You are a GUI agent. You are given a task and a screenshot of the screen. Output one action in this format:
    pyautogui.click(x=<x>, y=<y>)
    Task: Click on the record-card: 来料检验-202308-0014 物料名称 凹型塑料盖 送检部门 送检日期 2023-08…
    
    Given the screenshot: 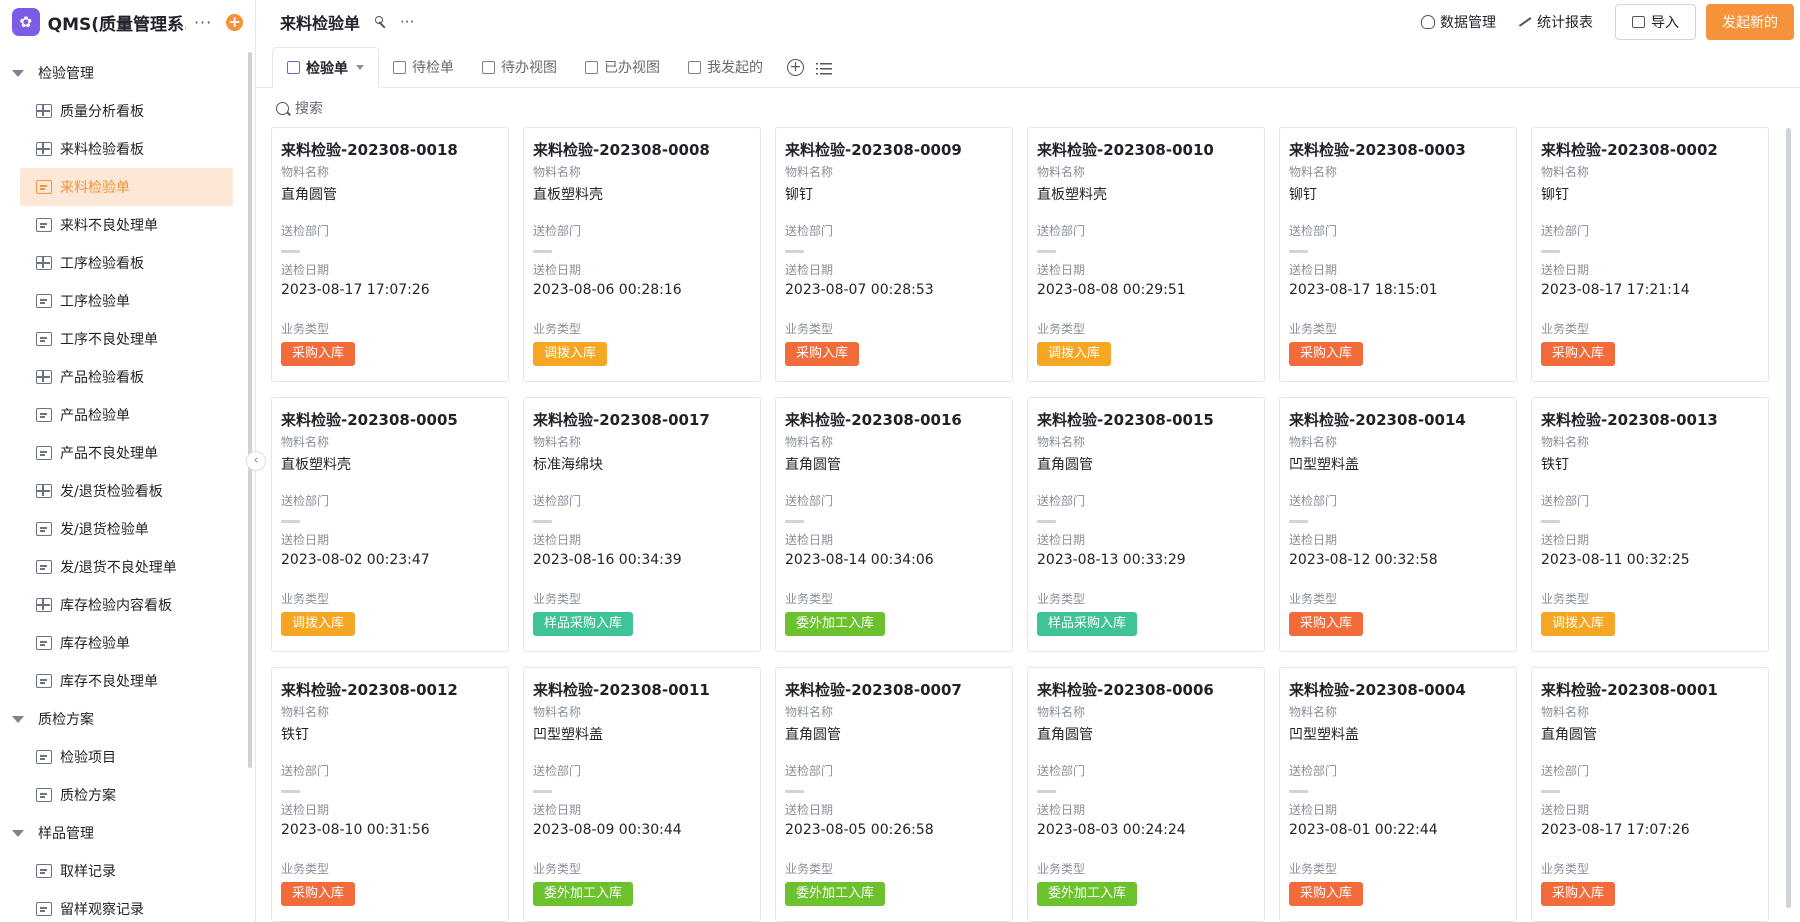 What is the action you would take?
    pyautogui.click(x=1398, y=524)
    